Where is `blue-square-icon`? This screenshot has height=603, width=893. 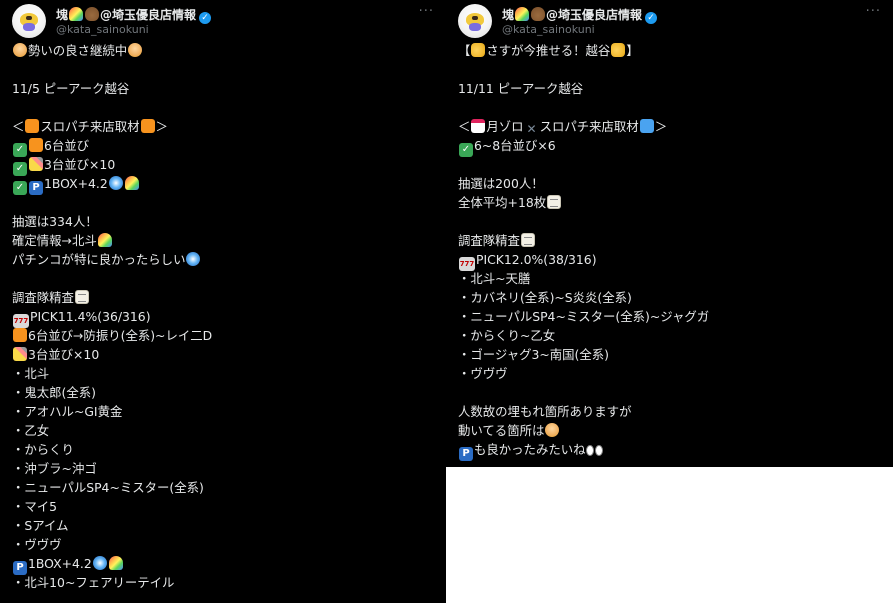
blue-square-icon is located at coordinates (646, 126).